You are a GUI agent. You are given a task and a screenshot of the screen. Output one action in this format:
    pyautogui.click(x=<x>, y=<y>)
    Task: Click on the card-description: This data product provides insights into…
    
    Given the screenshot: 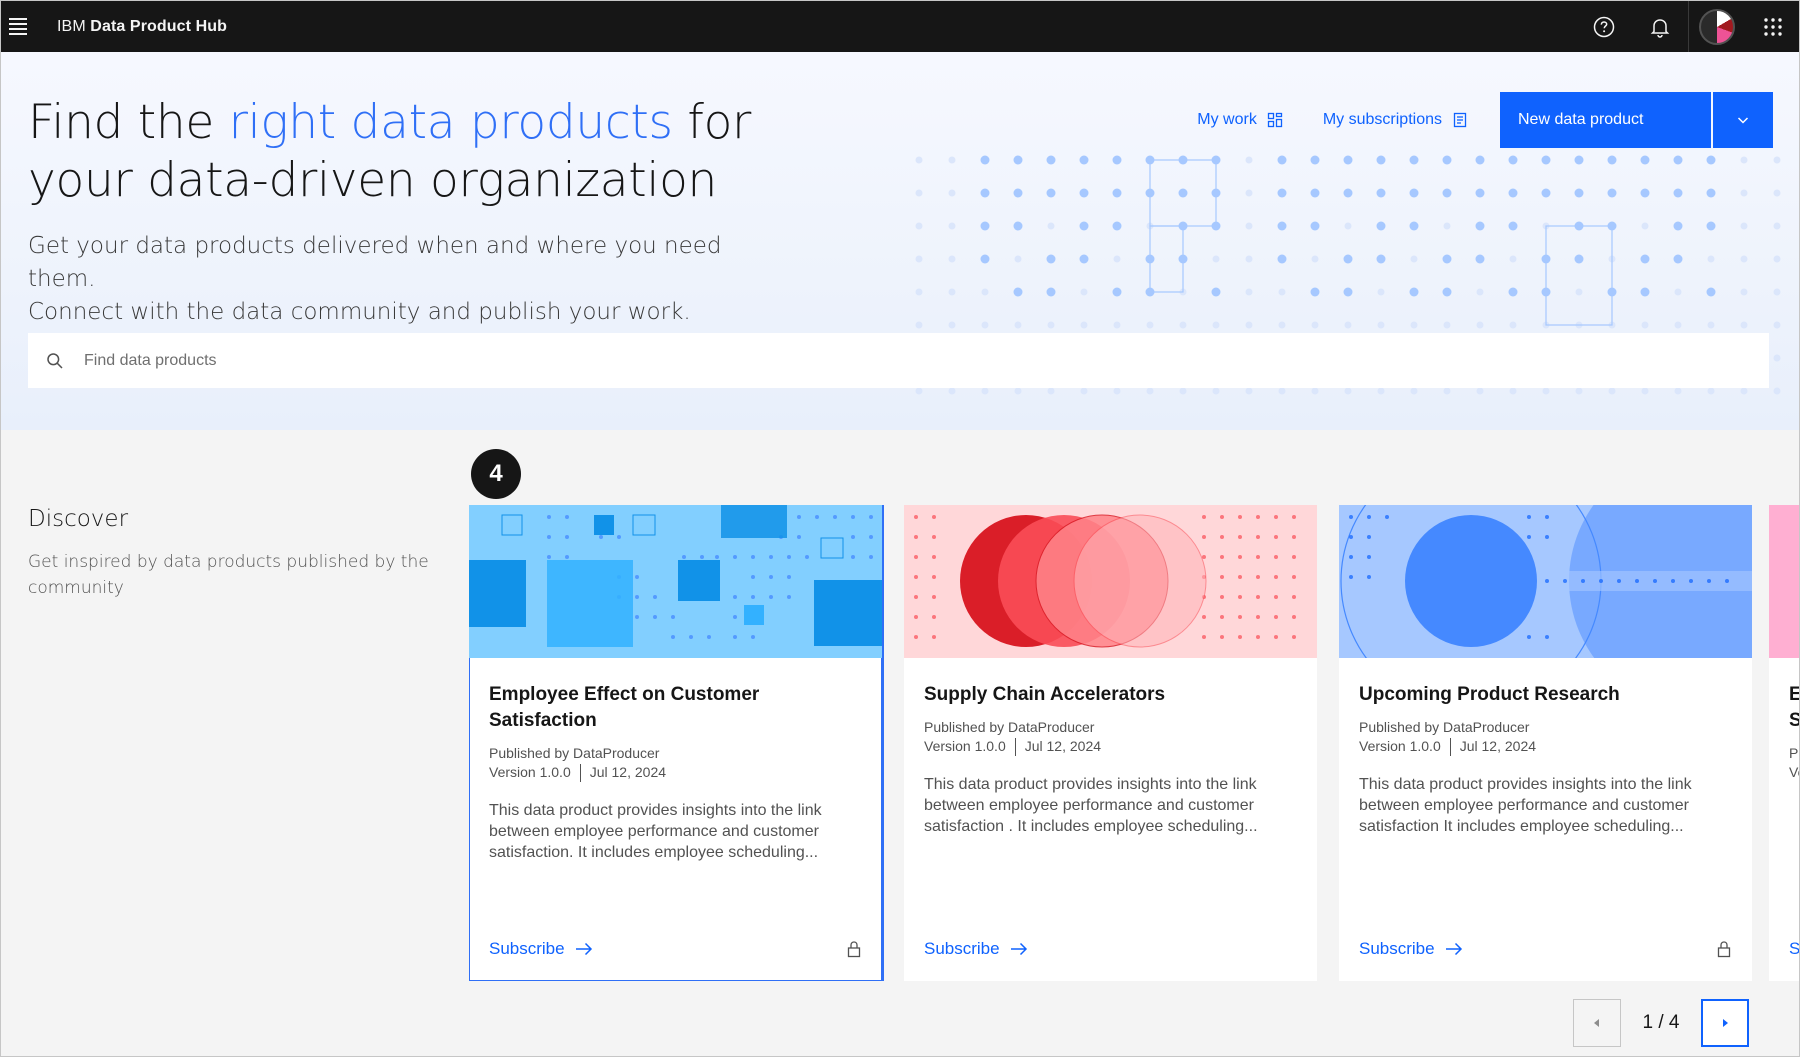 What is the action you would take?
    pyautogui.click(x=1525, y=805)
    